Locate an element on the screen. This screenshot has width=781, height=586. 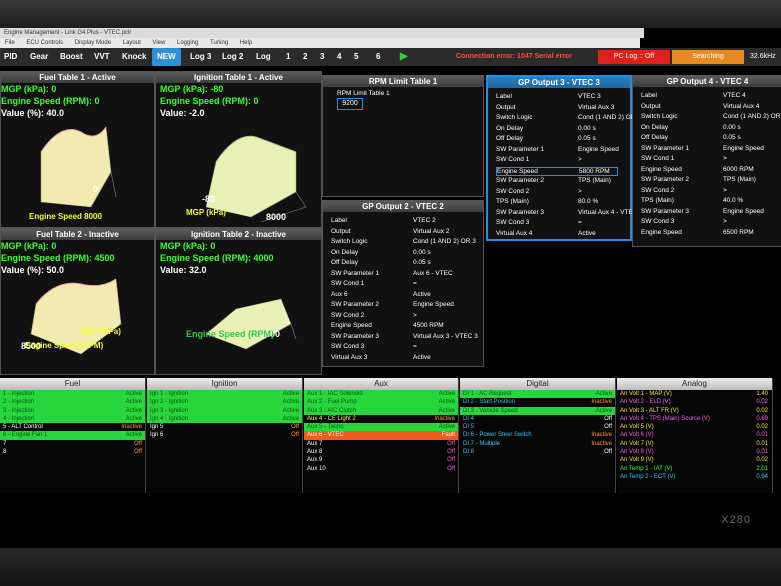
gp2-row: SW Cond 3 = is located at coordinates (374, 346).